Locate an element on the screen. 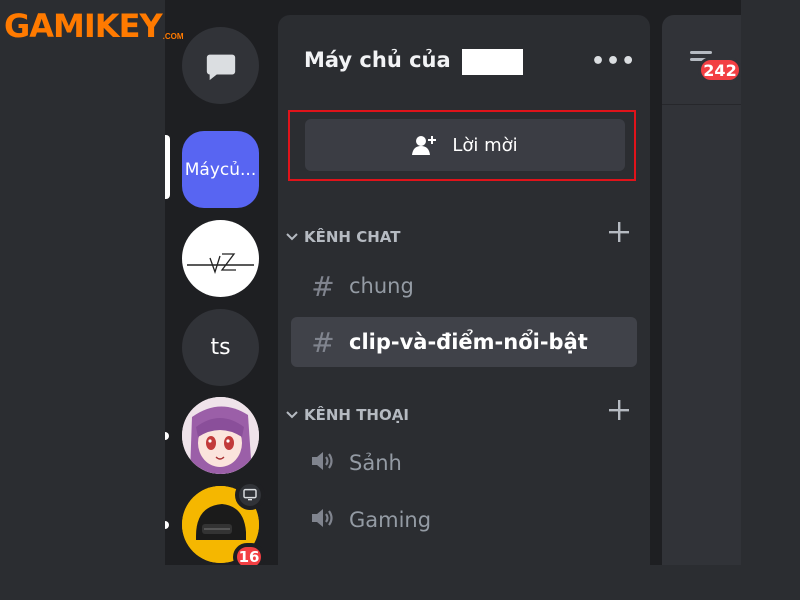 The width and height of the screenshot is (800, 600). server-rail: Máycủ... ts 16 is located at coordinates (221, 282).